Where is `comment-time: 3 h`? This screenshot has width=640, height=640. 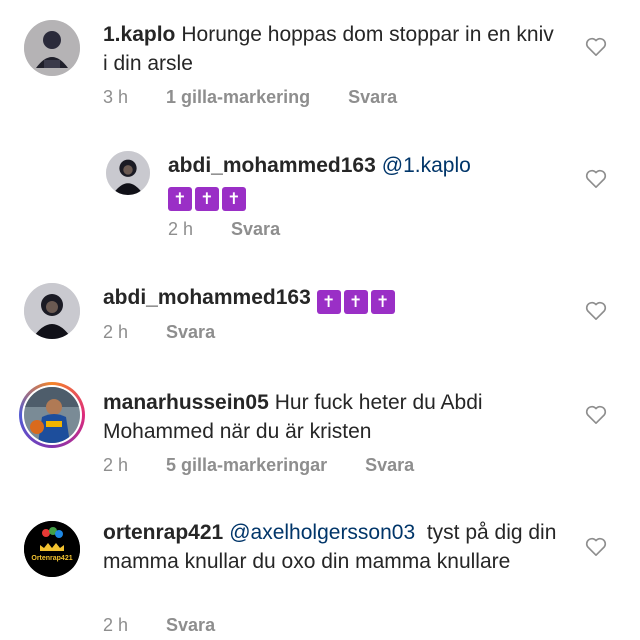
comment-time: 3 h is located at coordinates (116, 97).